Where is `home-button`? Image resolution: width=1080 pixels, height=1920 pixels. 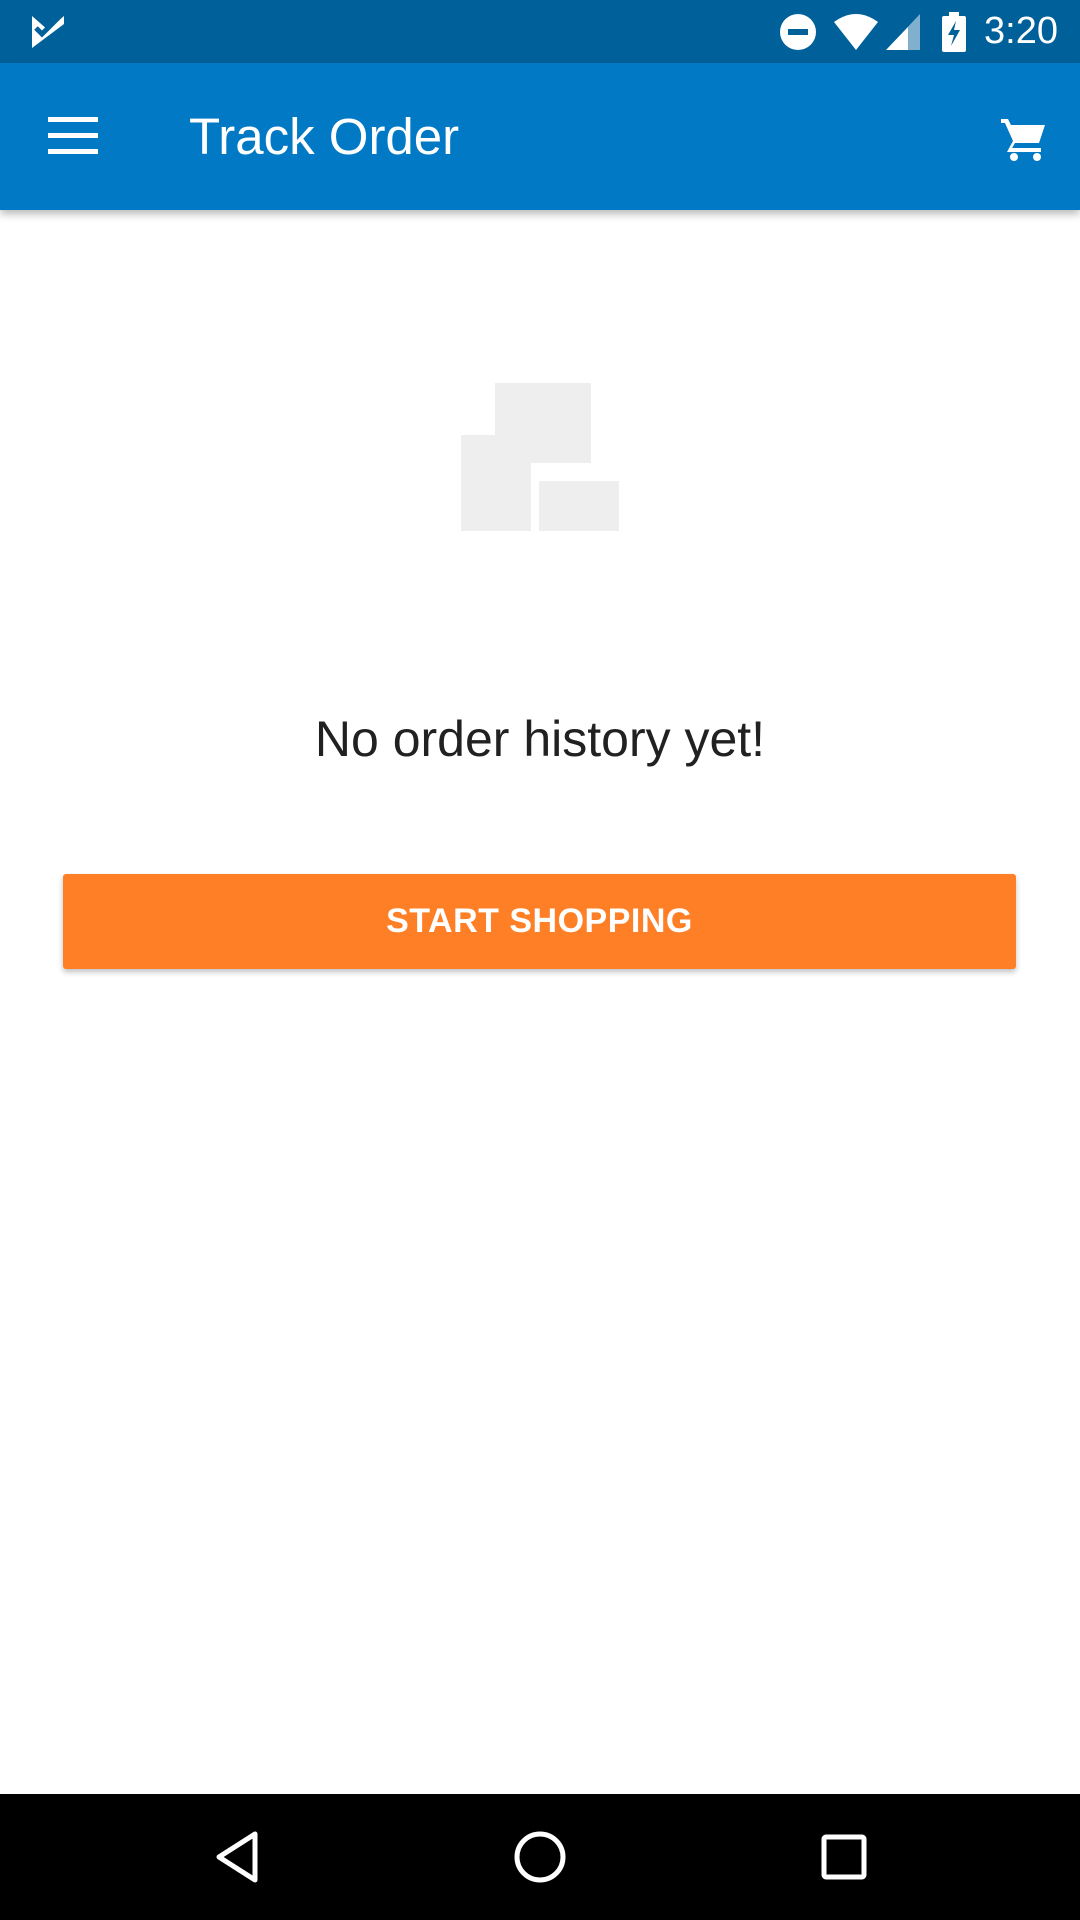
home-button is located at coordinates (540, 1857).